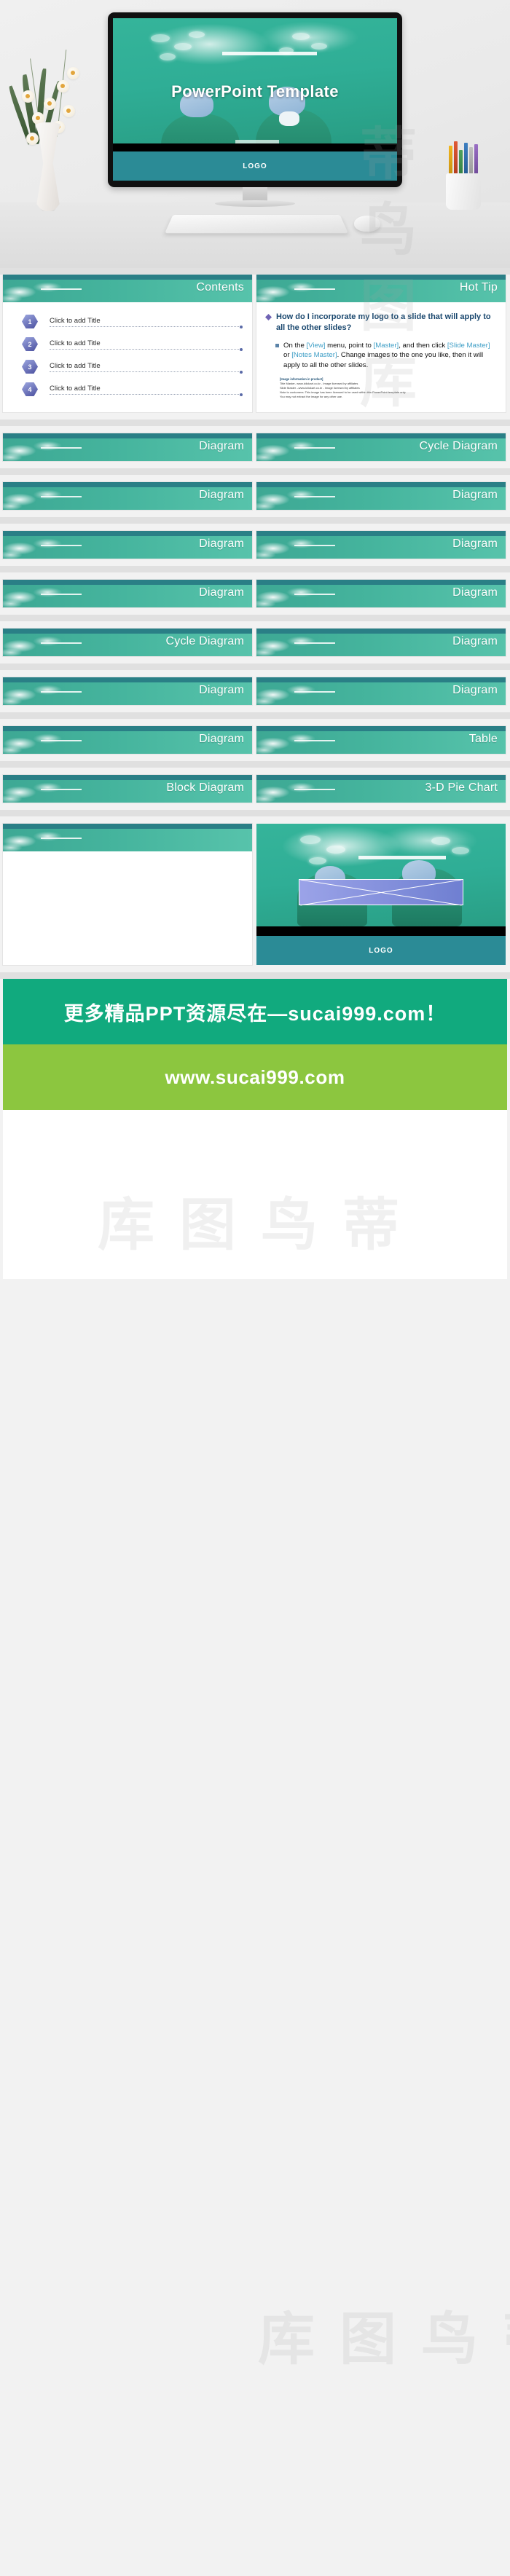  I want to click on slide-body, so click(127, 908).